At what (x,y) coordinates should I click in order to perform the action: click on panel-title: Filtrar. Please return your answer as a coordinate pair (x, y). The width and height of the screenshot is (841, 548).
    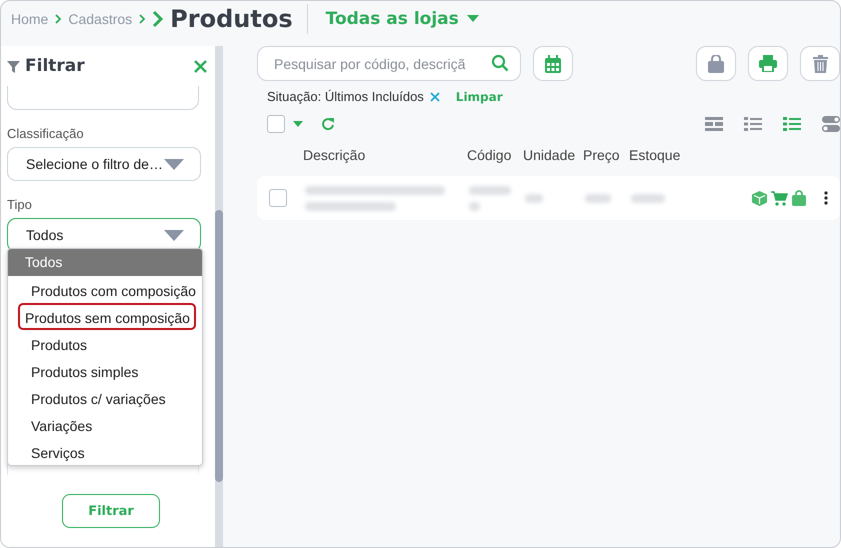
    Looking at the image, I should click on (55, 66).